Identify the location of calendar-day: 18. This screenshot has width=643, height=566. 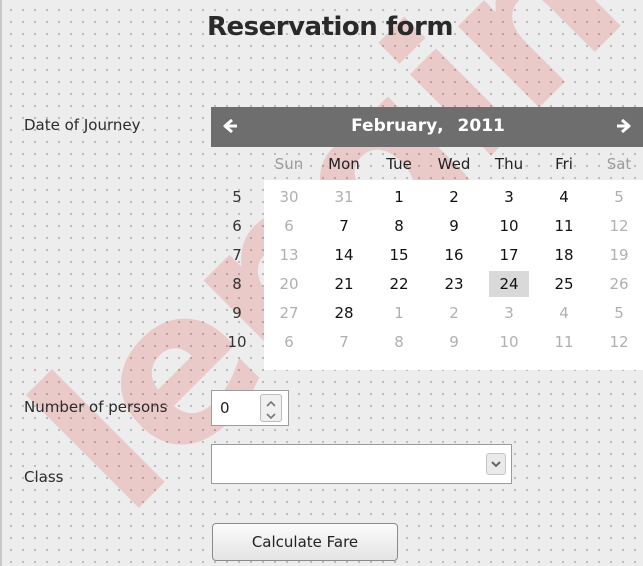
(564, 255).